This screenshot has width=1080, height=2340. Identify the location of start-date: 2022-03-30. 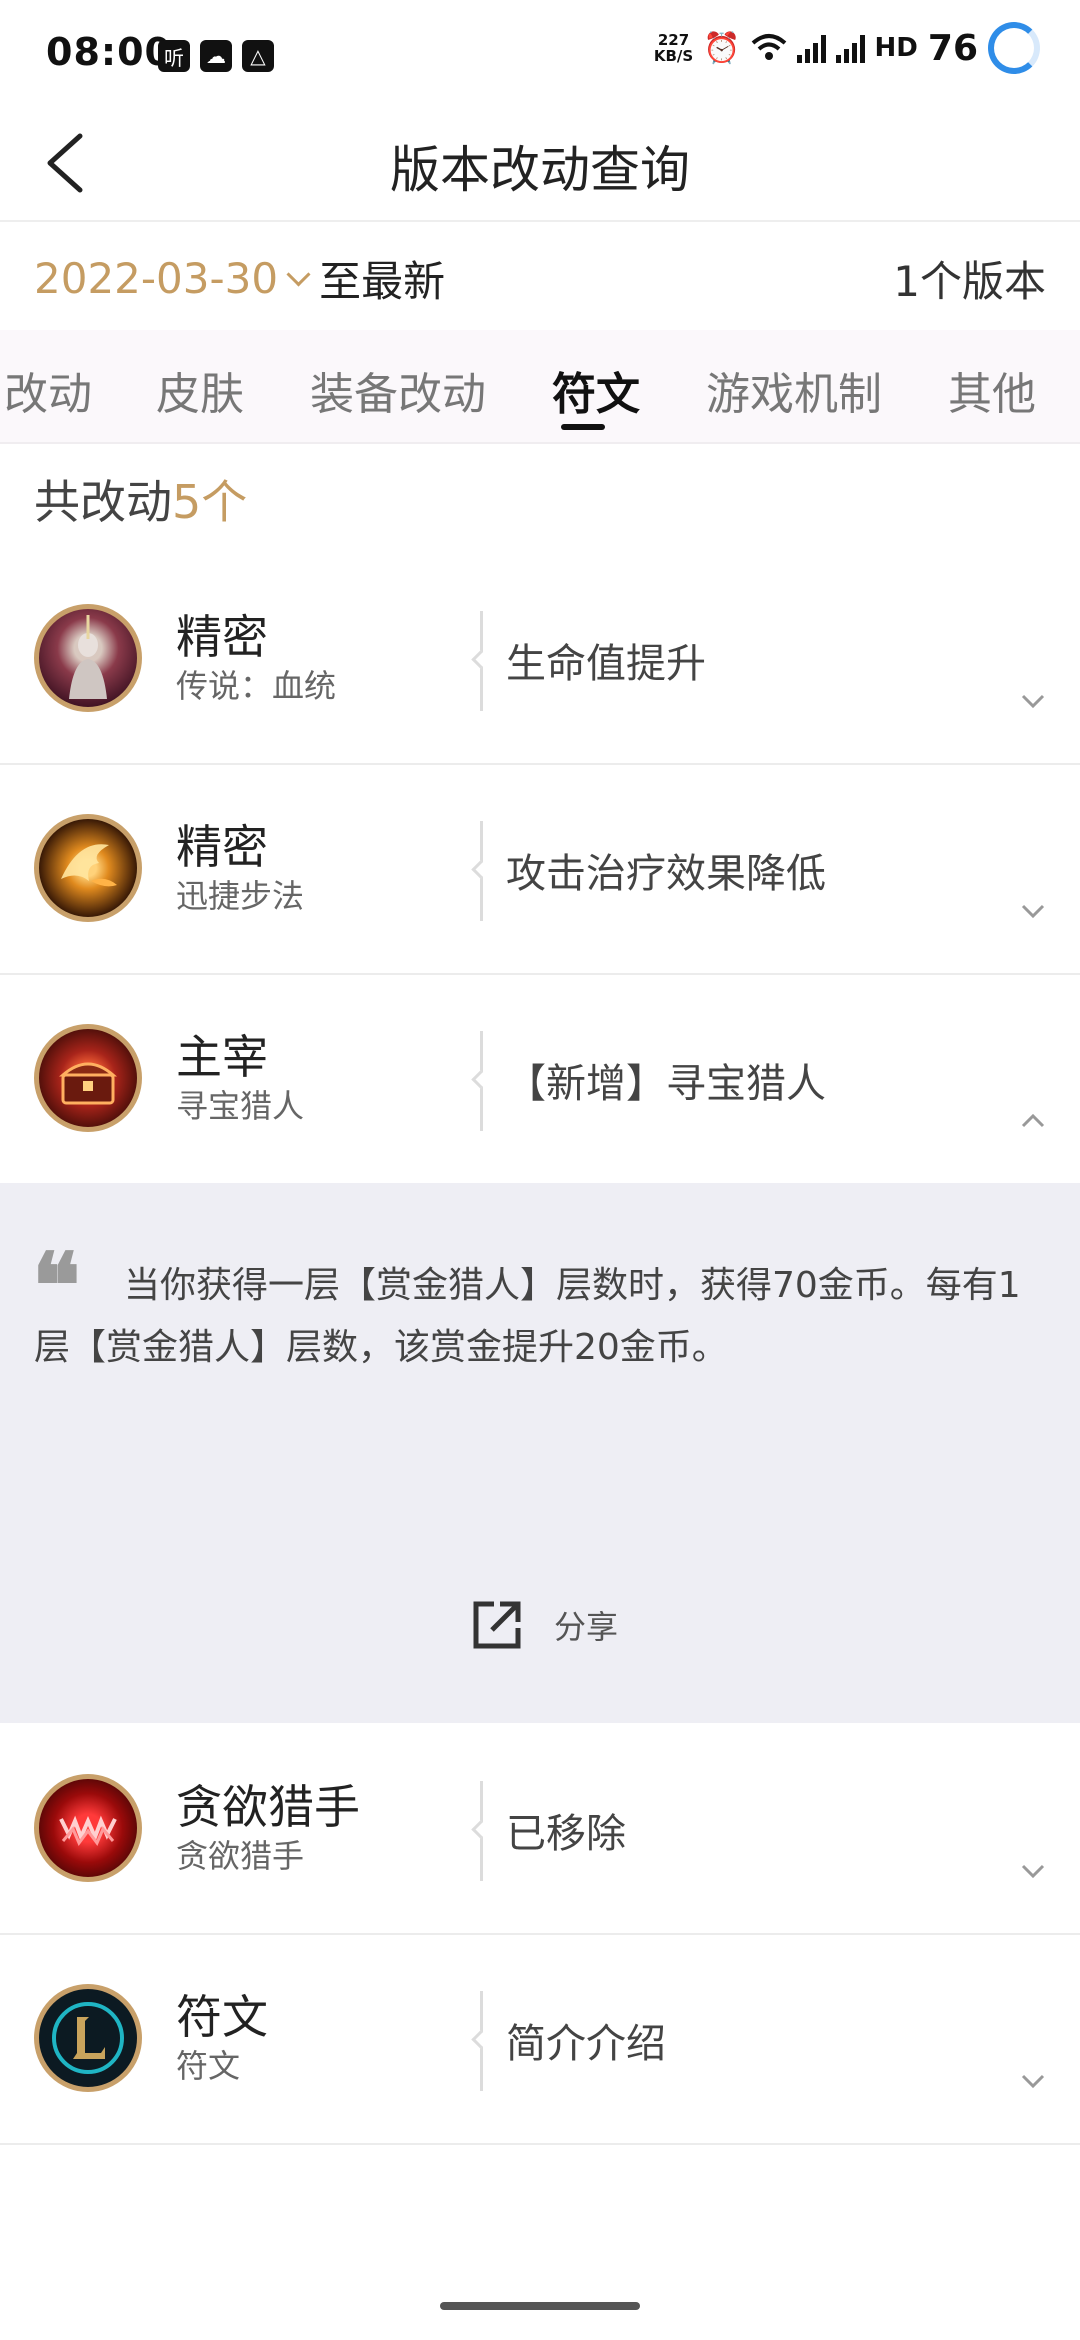
(156, 278).